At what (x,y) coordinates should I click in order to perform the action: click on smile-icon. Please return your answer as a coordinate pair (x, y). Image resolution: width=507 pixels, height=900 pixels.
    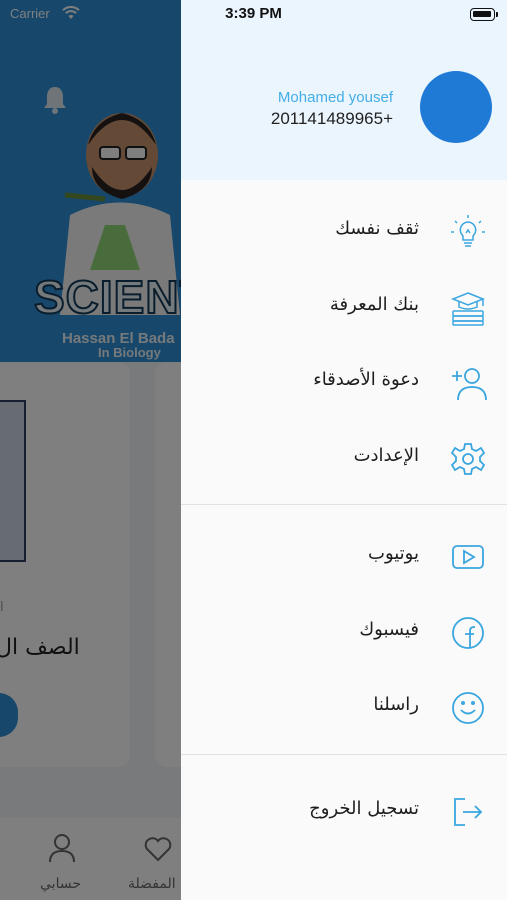
    Looking at the image, I should click on (468, 708).